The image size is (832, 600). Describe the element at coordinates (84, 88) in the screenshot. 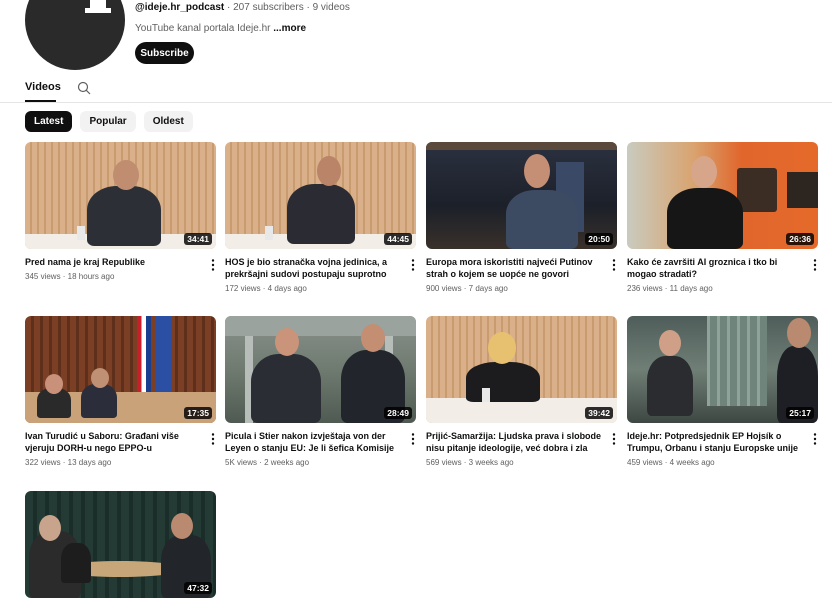

I see `search-icon` at that location.